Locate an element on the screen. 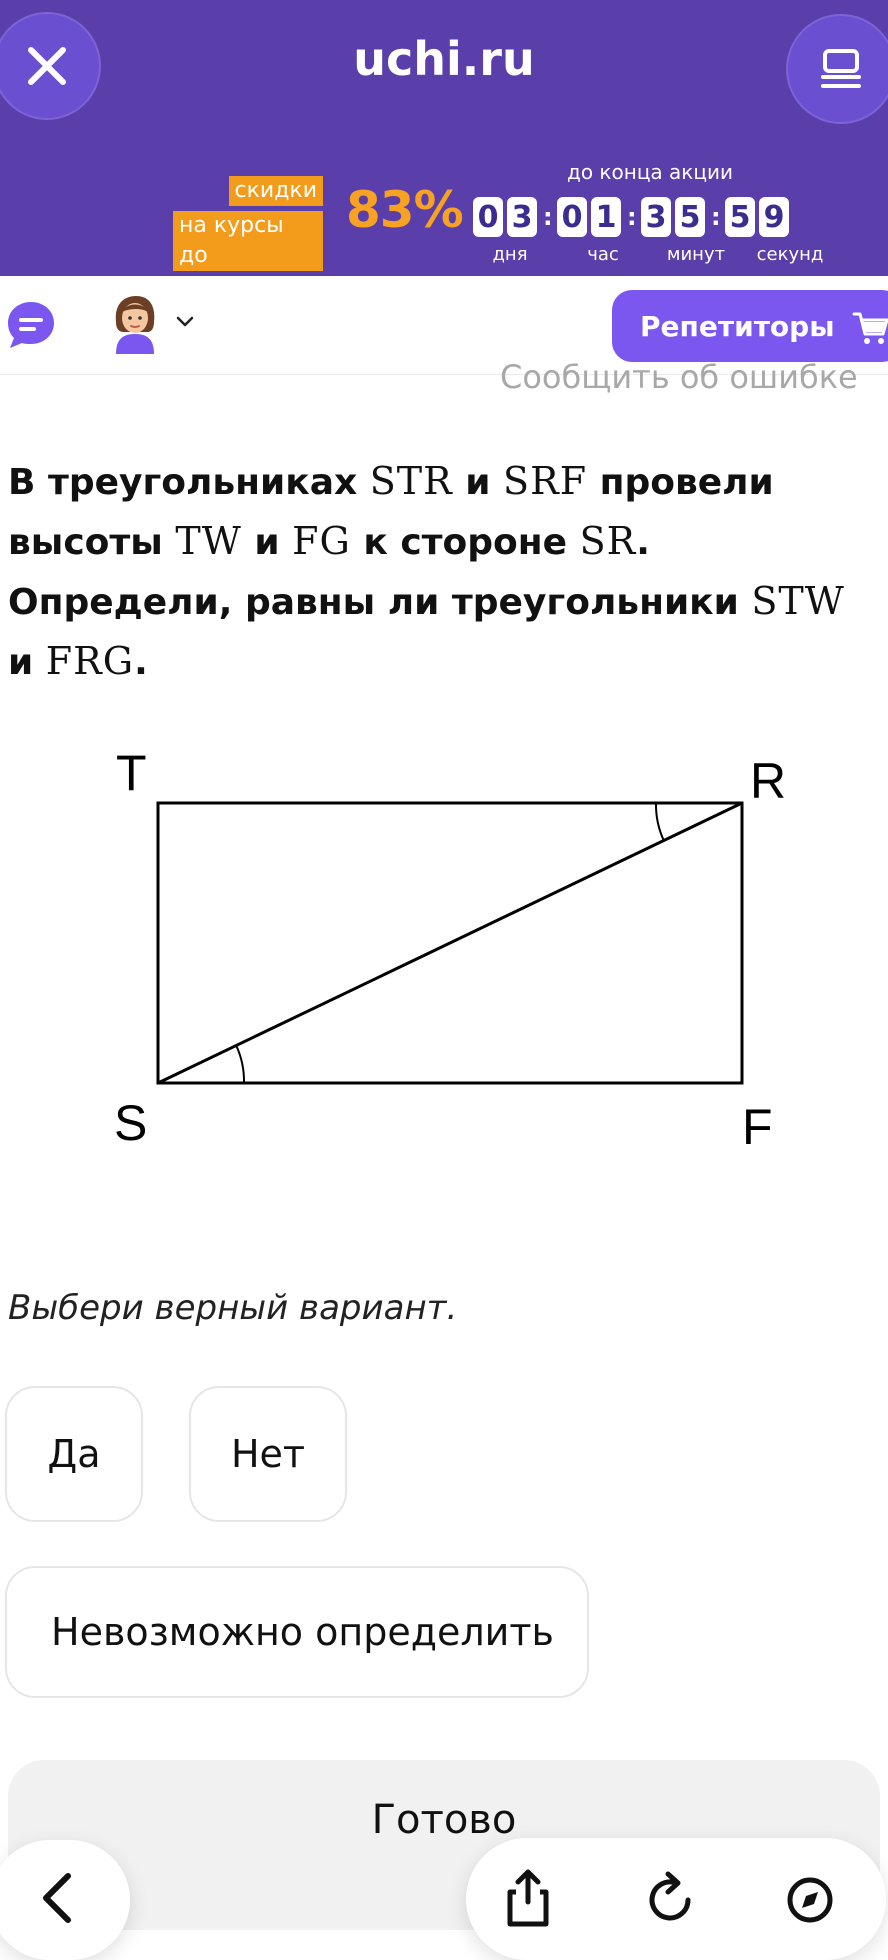  menu-button is located at coordinates (837, 69).